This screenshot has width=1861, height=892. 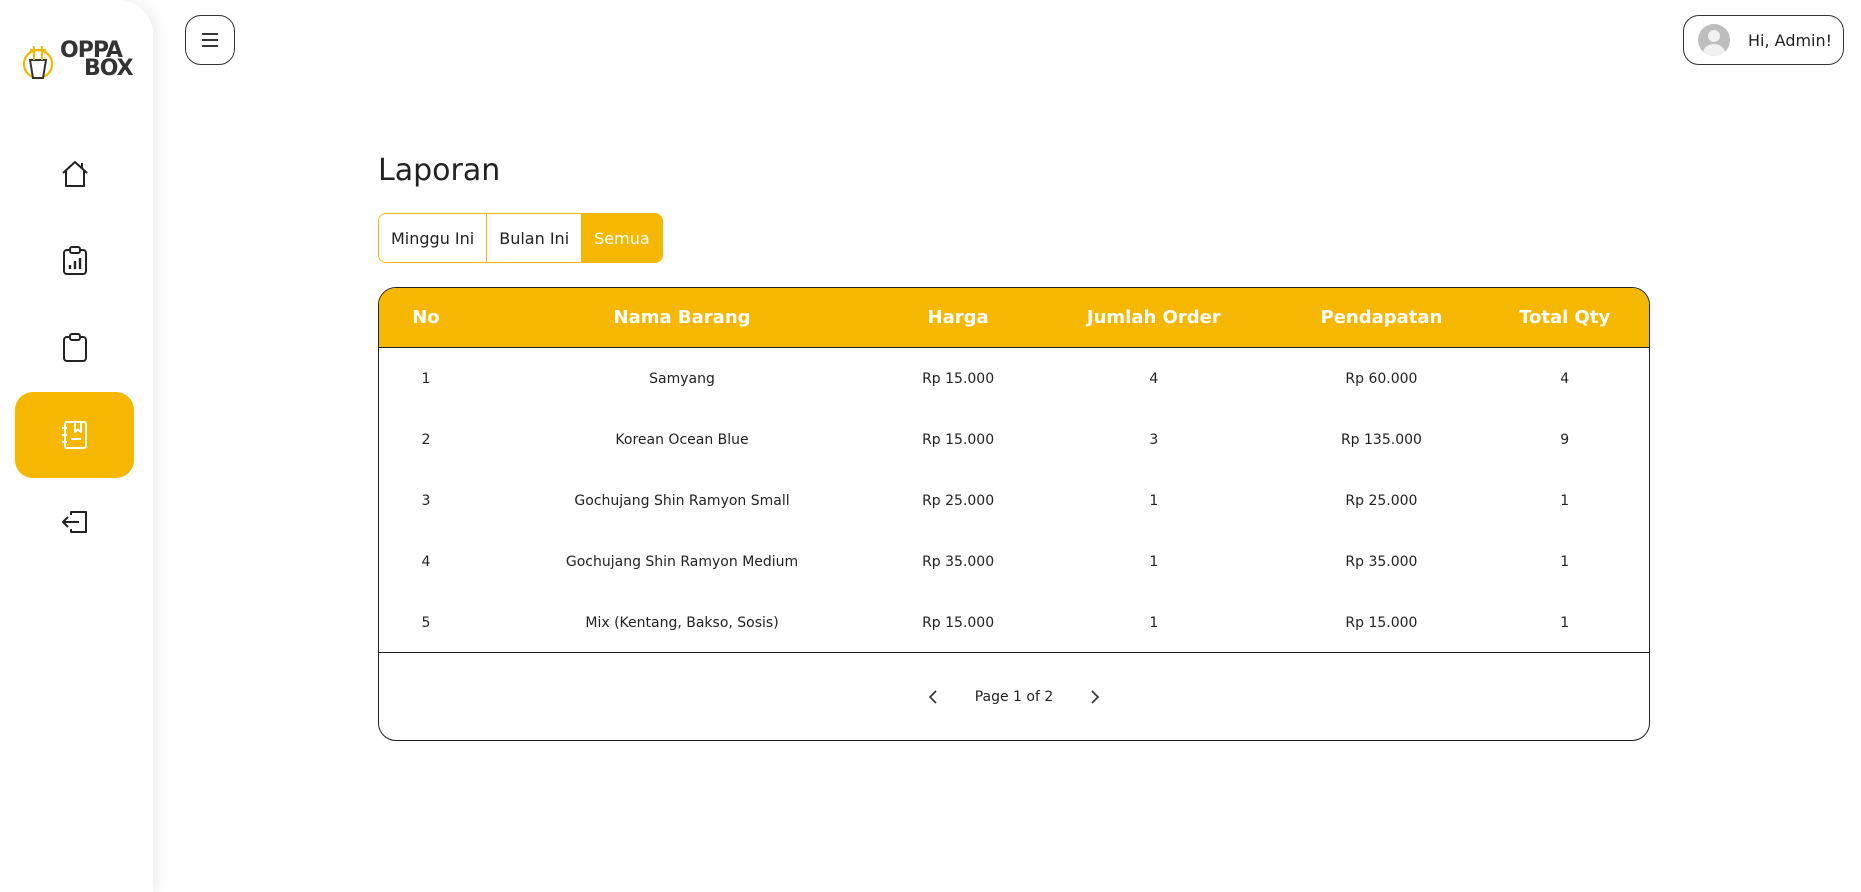 I want to click on column-header-nama-barang: Nama Barang, so click(x=682, y=317).